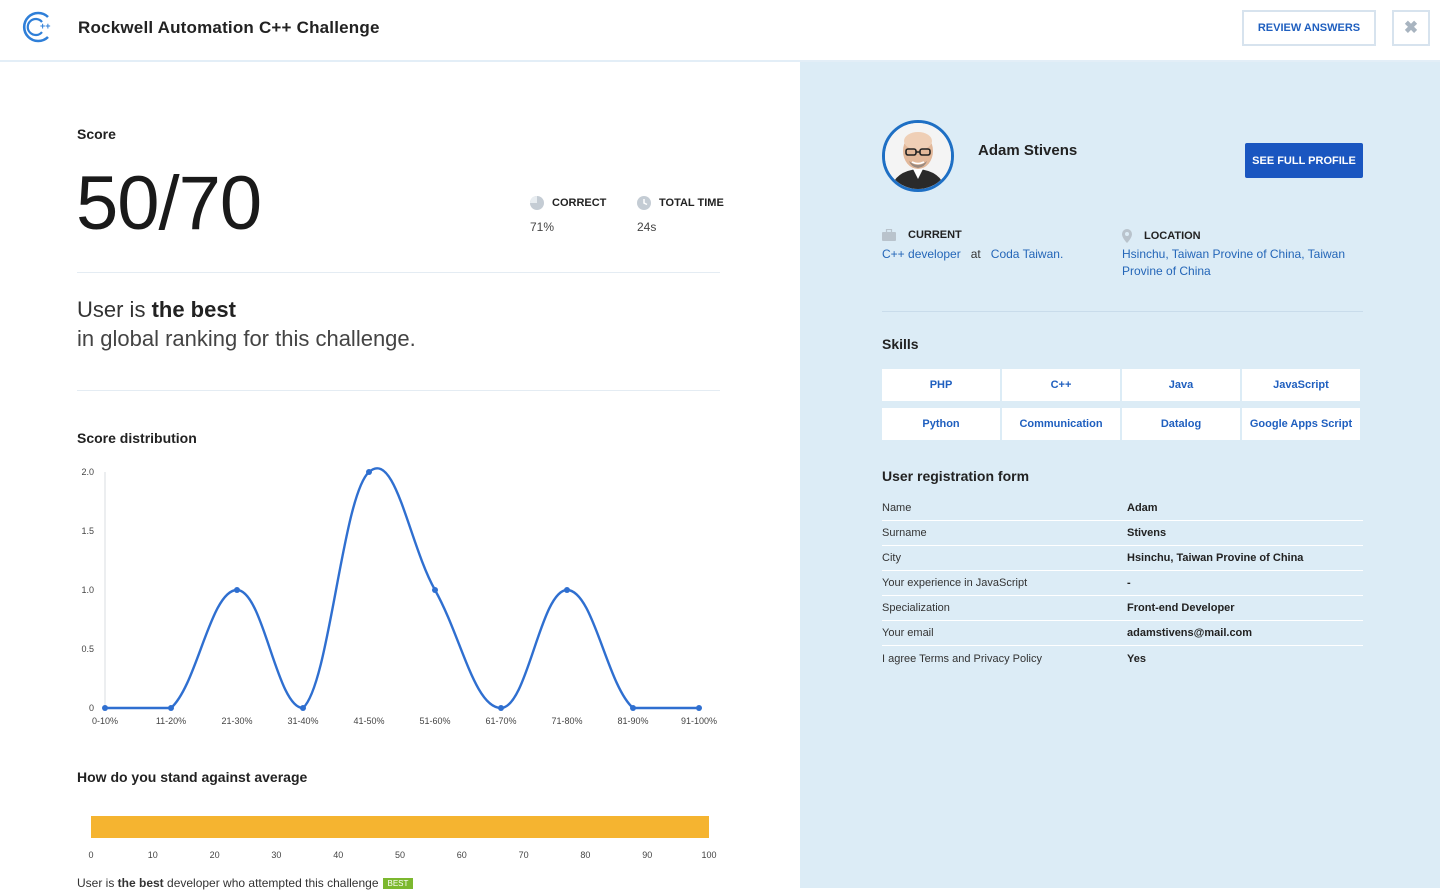 Image resolution: width=1440 pixels, height=890 pixels. What do you see at coordinates (941, 424) in the screenshot?
I see `skill-tag: Python` at bounding box center [941, 424].